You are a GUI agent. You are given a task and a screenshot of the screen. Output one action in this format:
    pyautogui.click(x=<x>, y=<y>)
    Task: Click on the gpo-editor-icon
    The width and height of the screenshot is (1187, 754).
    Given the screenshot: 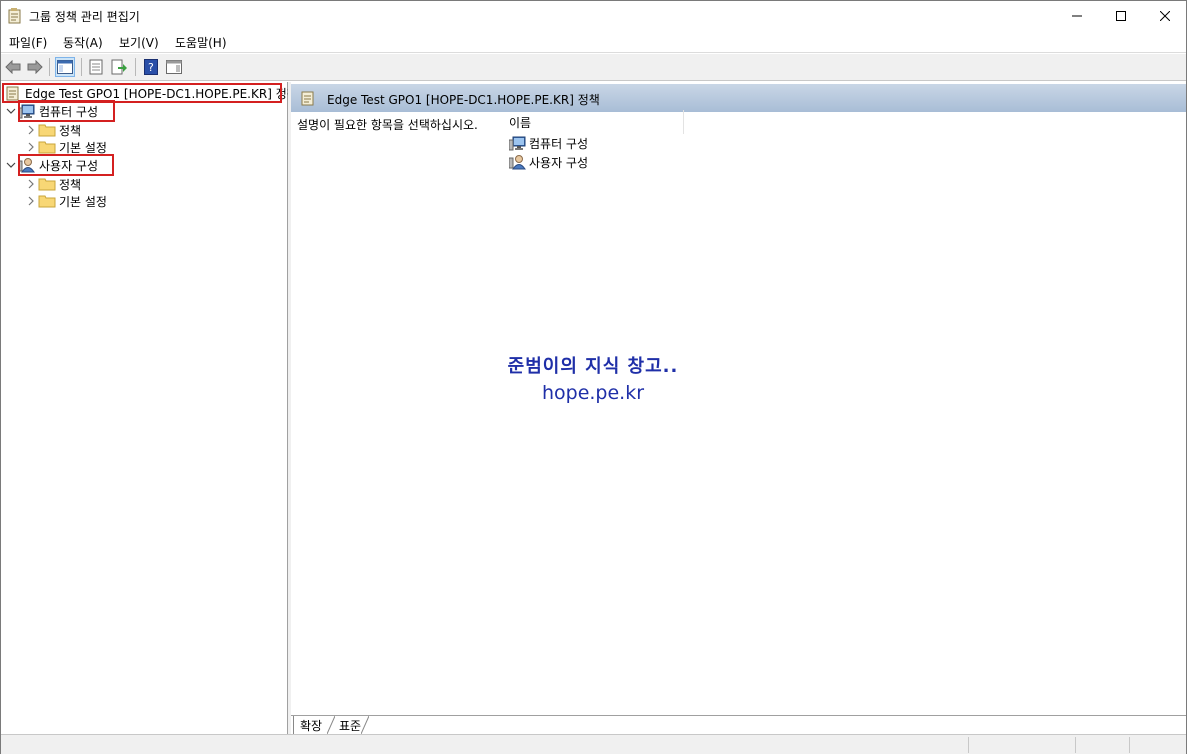 What is the action you would take?
    pyautogui.click(x=15, y=16)
    